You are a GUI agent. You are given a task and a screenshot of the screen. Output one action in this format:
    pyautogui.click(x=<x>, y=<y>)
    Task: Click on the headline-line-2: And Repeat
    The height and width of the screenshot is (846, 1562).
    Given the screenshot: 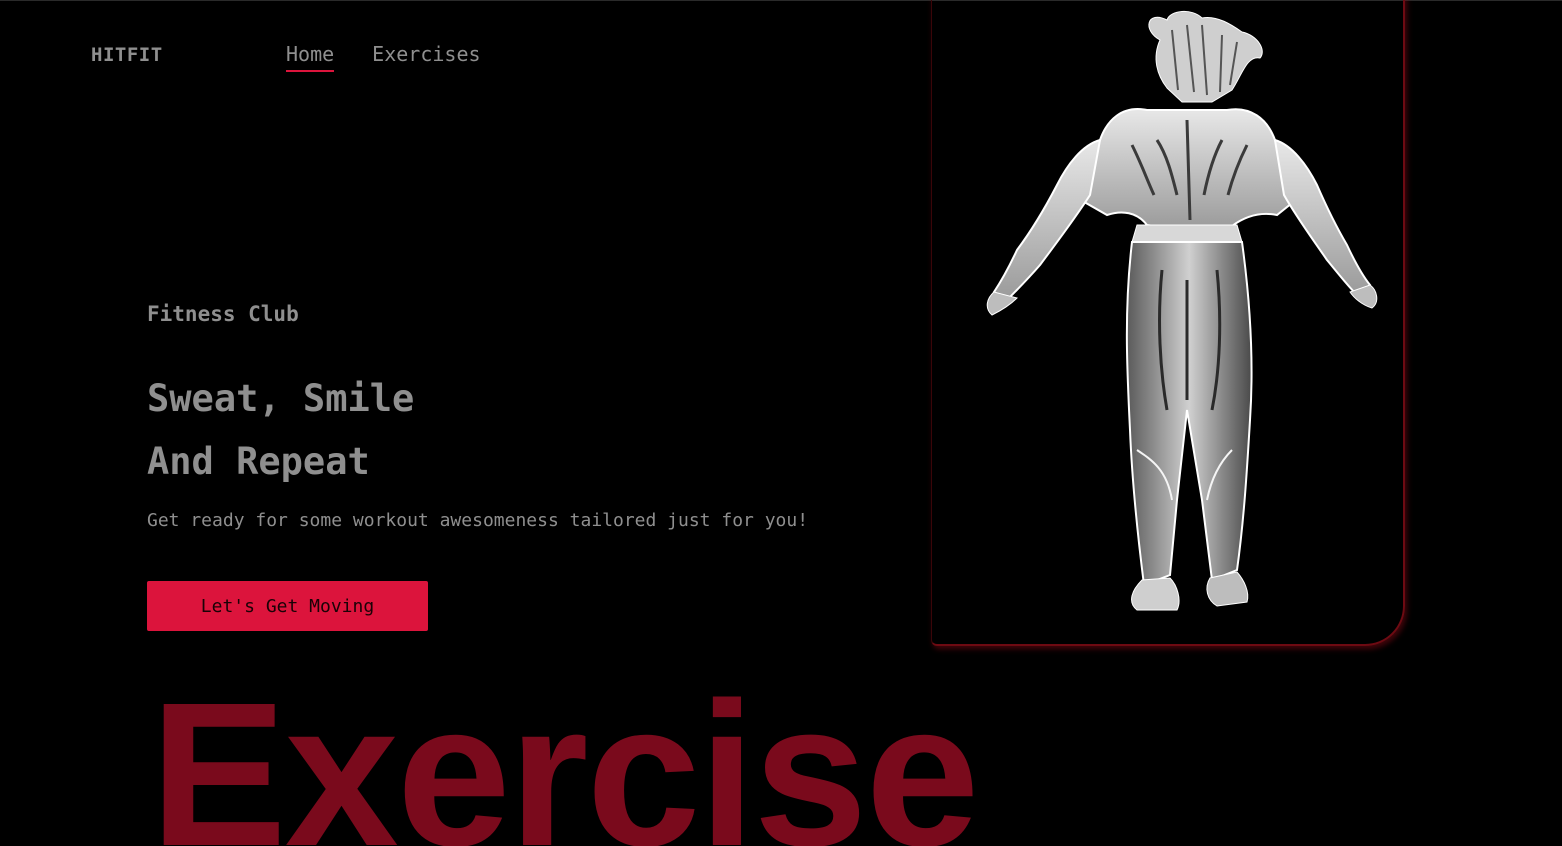 What is the action you would take?
    pyautogui.click(x=258, y=461)
    